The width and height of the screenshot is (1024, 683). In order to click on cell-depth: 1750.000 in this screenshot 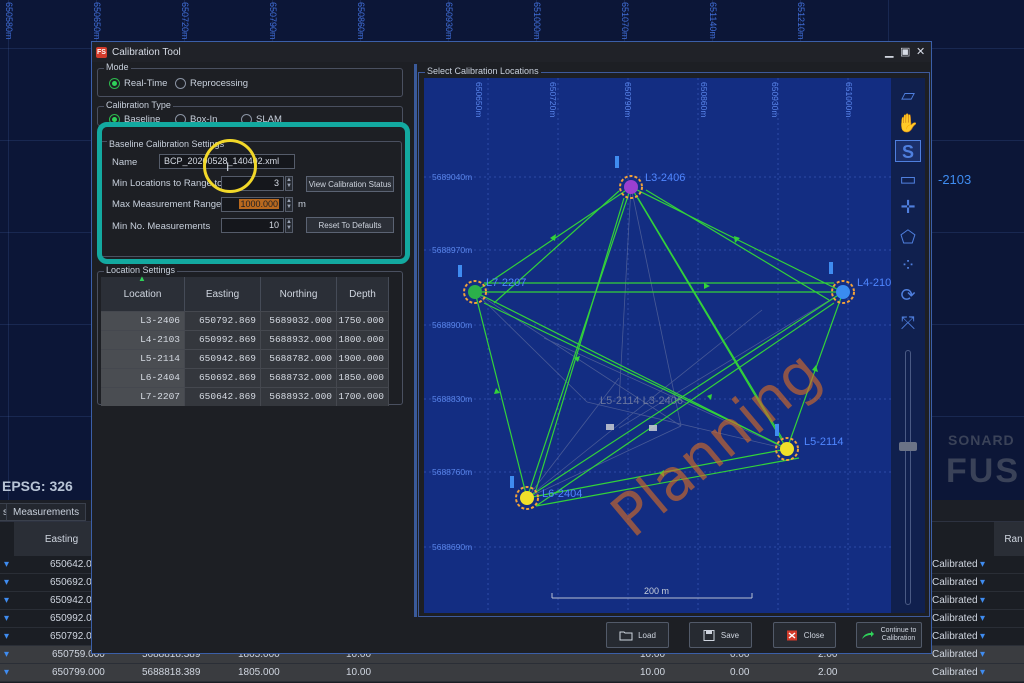, I will do `click(363, 321)`.